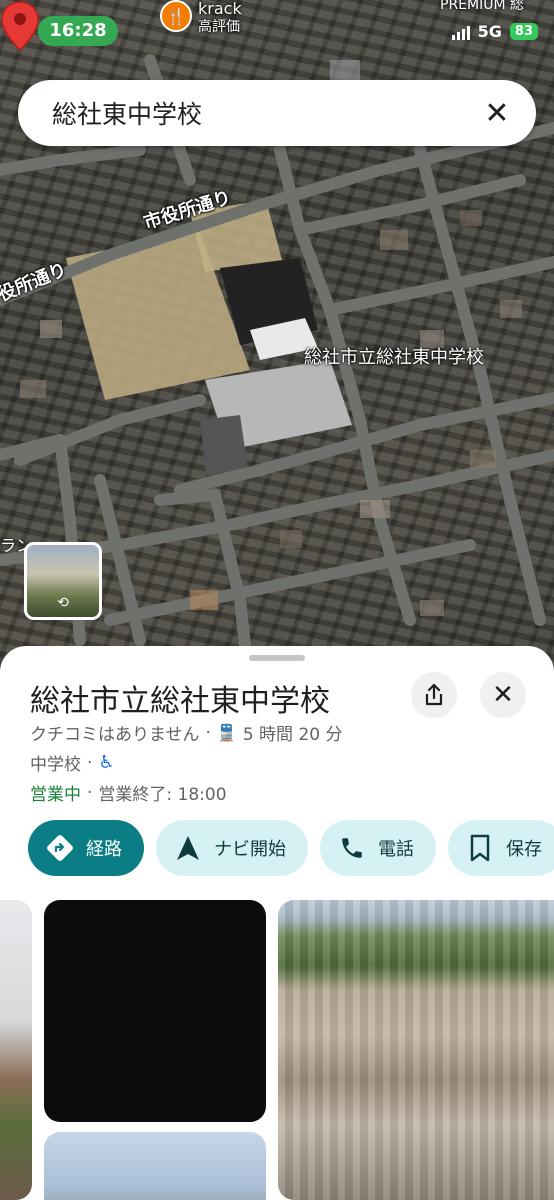 The height and width of the screenshot is (1200, 554). I want to click on search-bar: 総社東中学校 ✕, so click(277, 113).